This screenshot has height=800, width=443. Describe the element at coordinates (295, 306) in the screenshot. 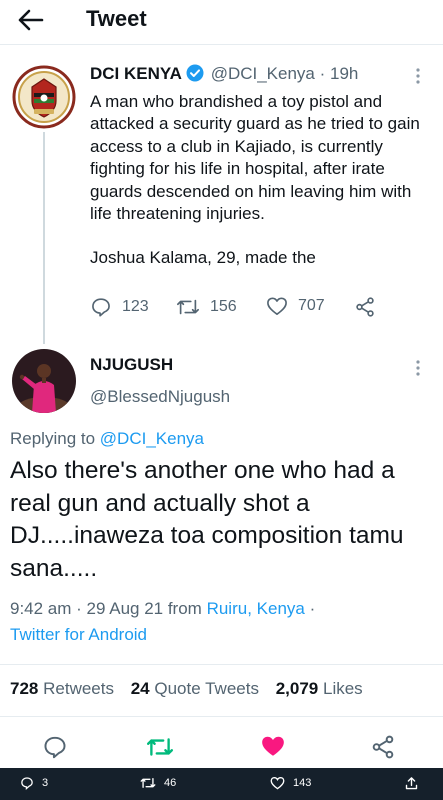

I see `like-button: 707` at that location.